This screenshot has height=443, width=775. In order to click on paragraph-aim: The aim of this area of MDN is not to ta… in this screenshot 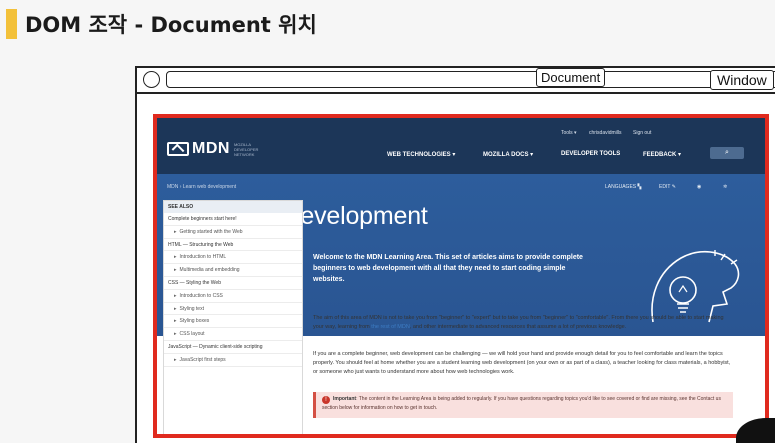, I will do `click(523, 323)`.